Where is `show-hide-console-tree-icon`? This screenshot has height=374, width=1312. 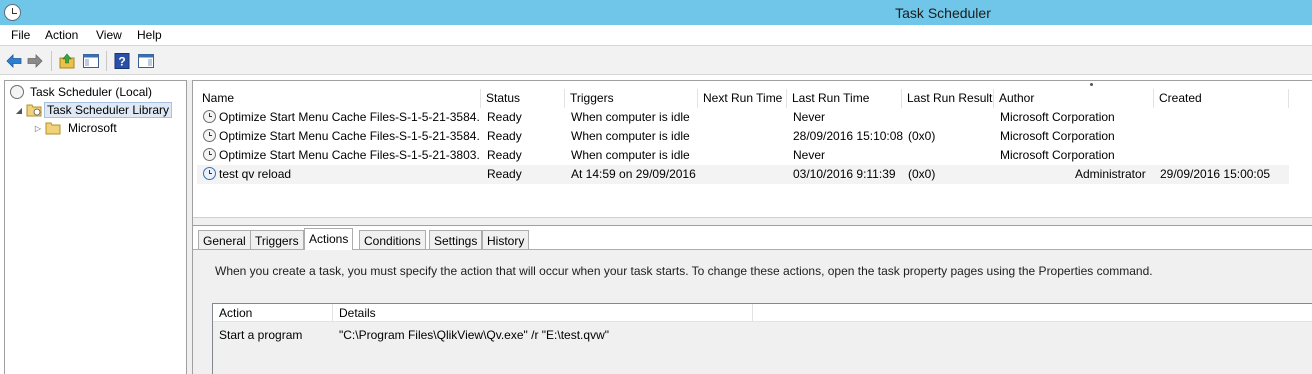
show-hide-console-tree-icon is located at coordinates (91, 61).